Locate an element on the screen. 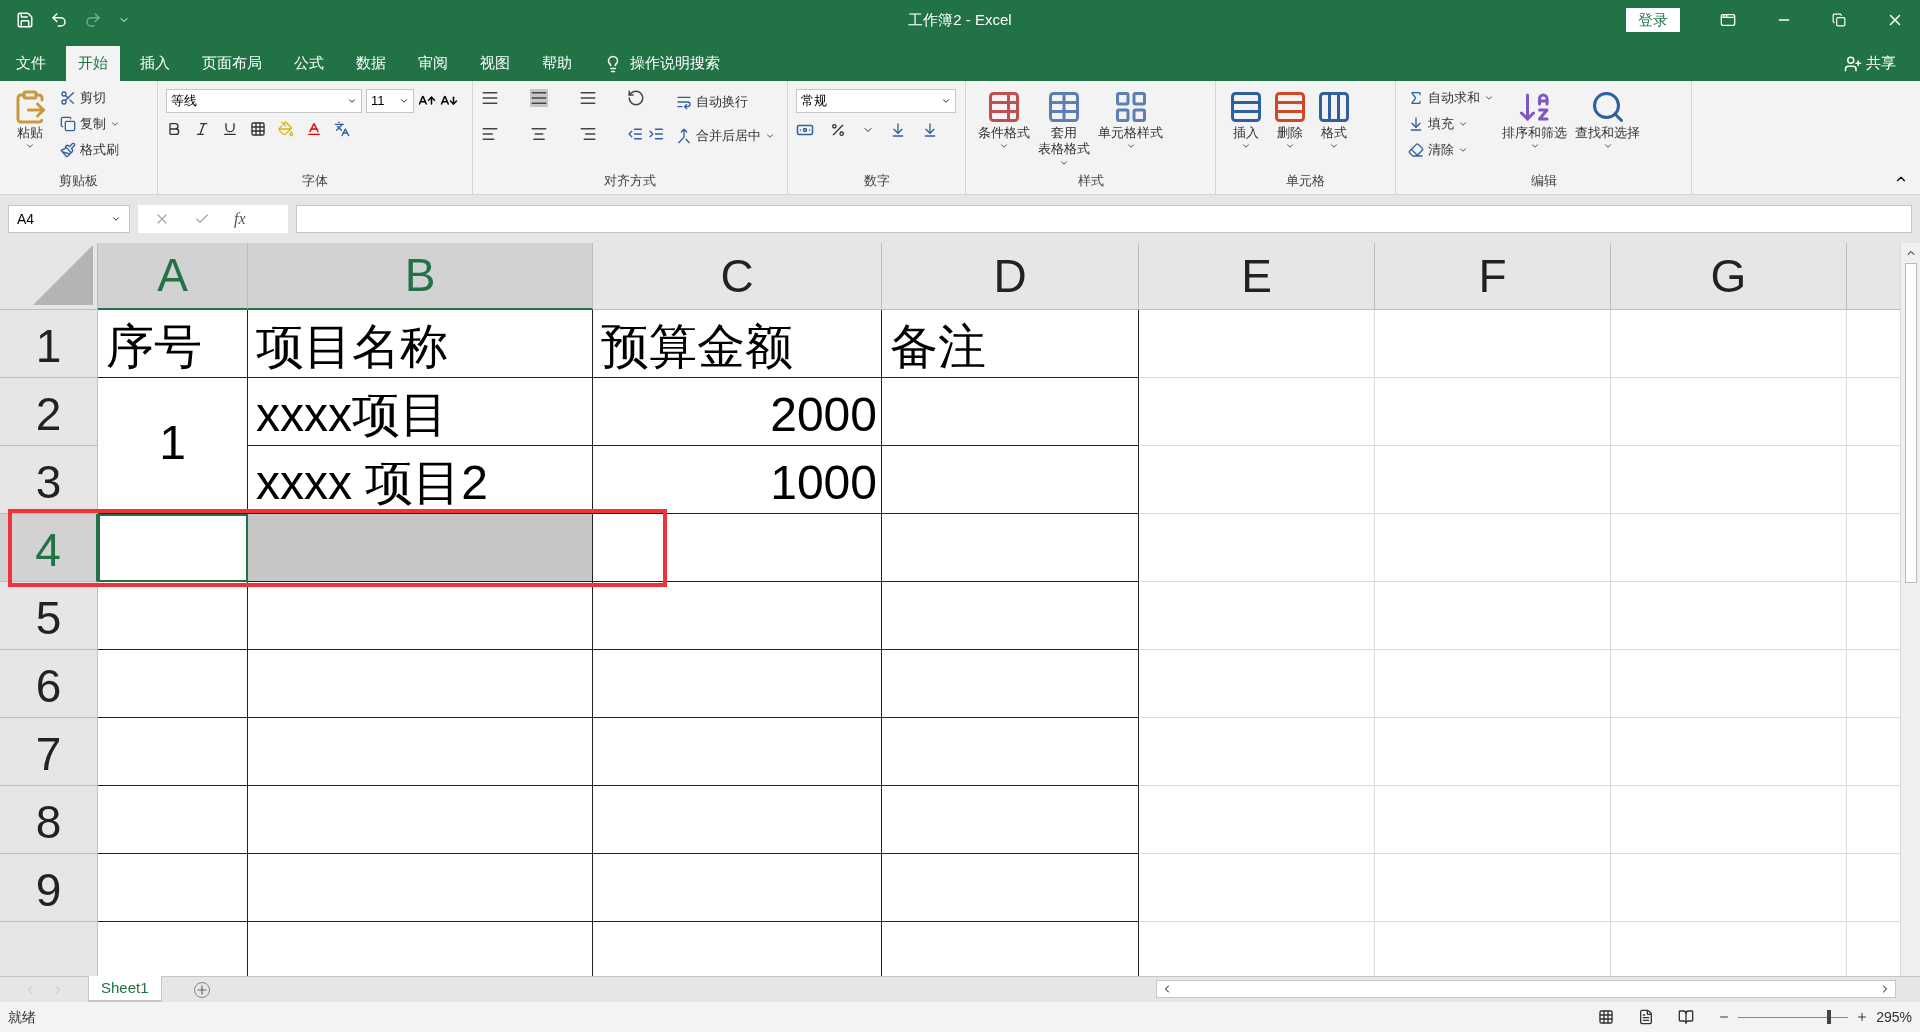  insert-function-button: fx is located at coordinates (240, 219).